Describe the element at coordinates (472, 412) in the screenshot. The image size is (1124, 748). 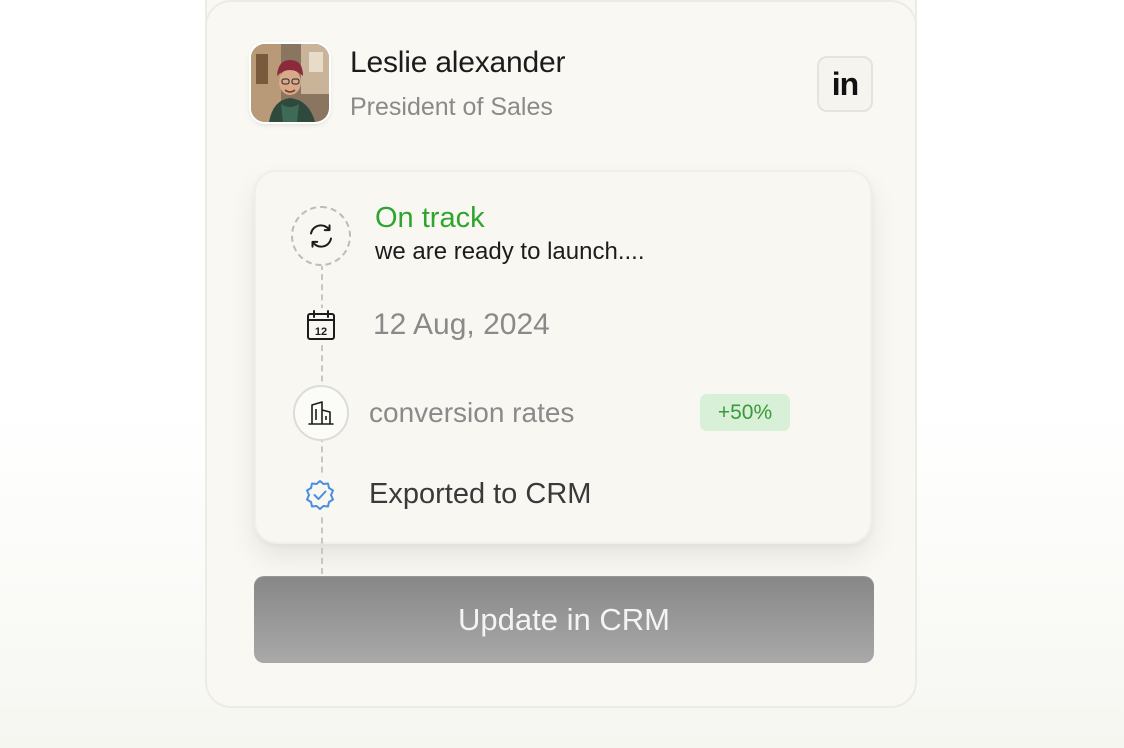
I see `metric-label: conversion rates` at that location.